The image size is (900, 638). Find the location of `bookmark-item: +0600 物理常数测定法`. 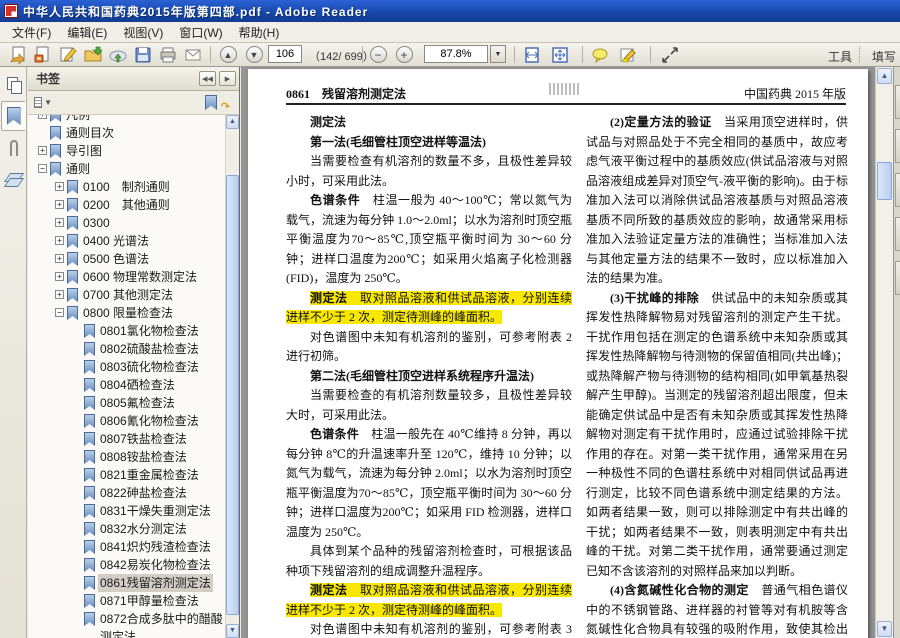

bookmark-item: +0600 物理常数测定法 is located at coordinates (127, 277).